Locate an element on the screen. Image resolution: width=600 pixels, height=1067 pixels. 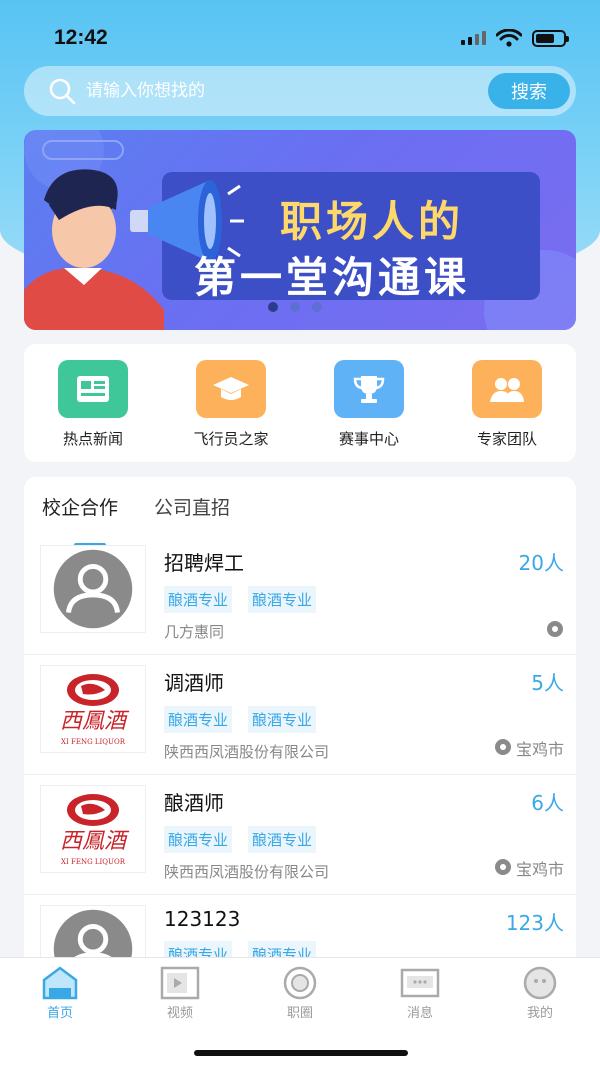
home-icon is located at coordinates (60, 983).